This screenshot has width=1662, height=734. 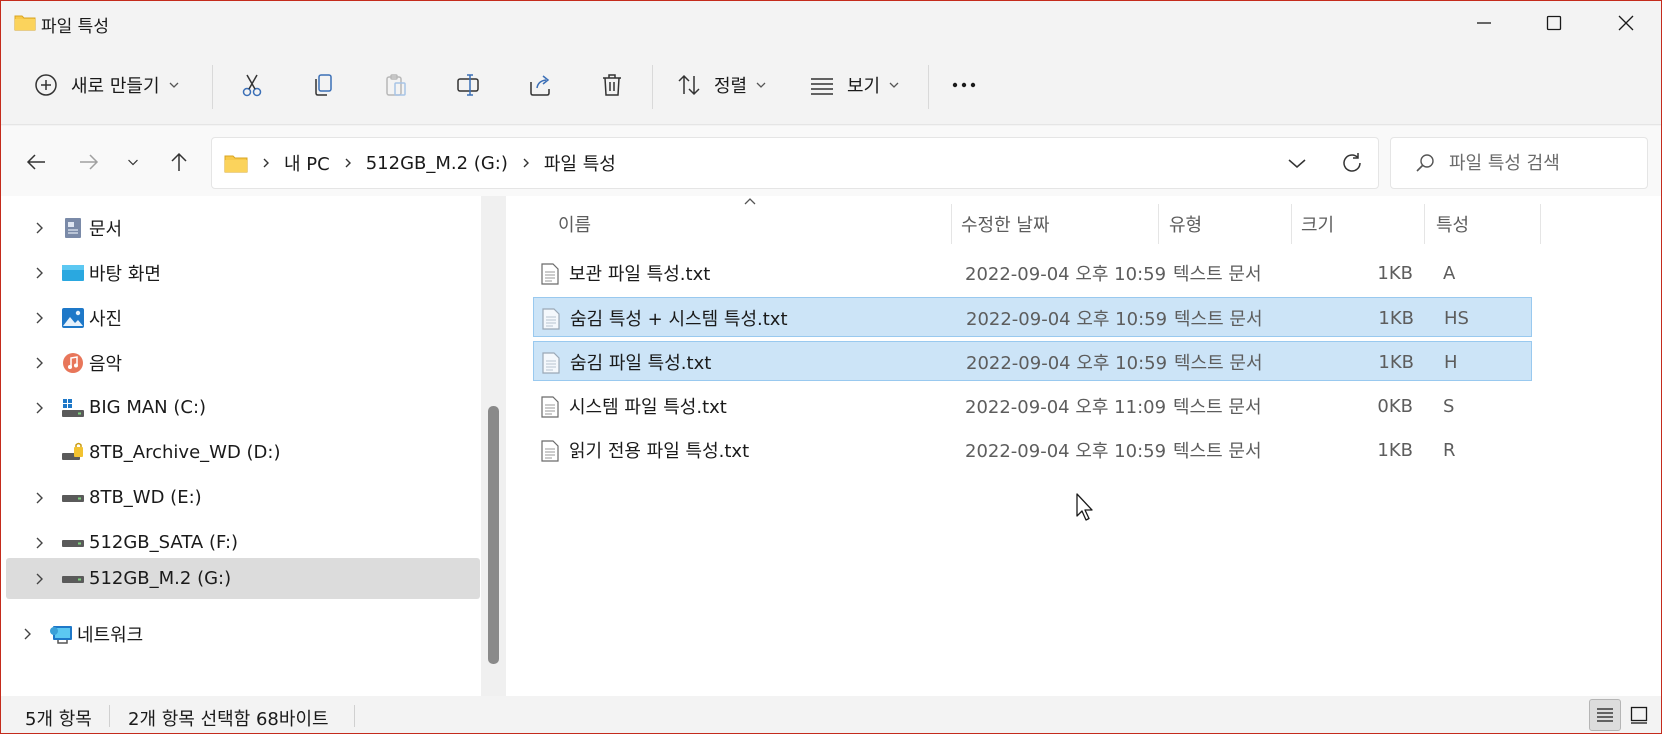 I want to click on system-drive-icon, so click(x=73, y=407).